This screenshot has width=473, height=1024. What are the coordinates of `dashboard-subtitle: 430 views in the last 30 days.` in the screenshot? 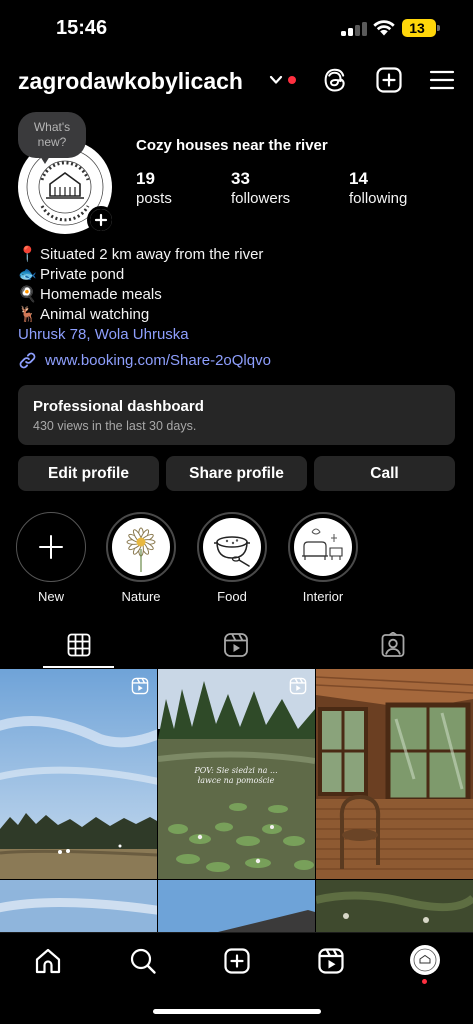 It's located at (115, 426).